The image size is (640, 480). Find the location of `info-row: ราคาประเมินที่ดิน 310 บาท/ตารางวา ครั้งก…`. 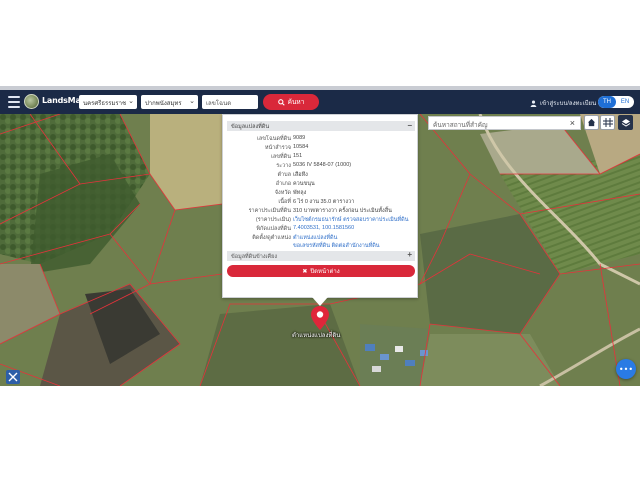

info-row: ราคาประเมินที่ดิน 310 บาท/ตารางวา ครั้งก… is located at coordinates (321, 211).